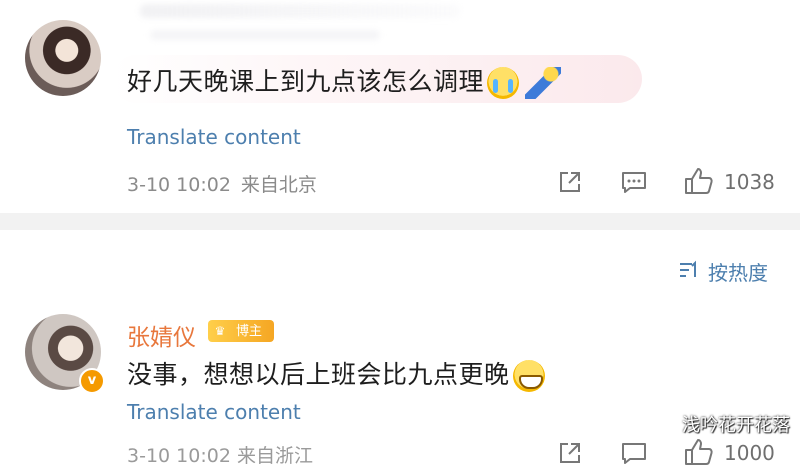 This screenshot has width=800, height=468. I want to click on previous-comment-remnant, so click(300, 11).